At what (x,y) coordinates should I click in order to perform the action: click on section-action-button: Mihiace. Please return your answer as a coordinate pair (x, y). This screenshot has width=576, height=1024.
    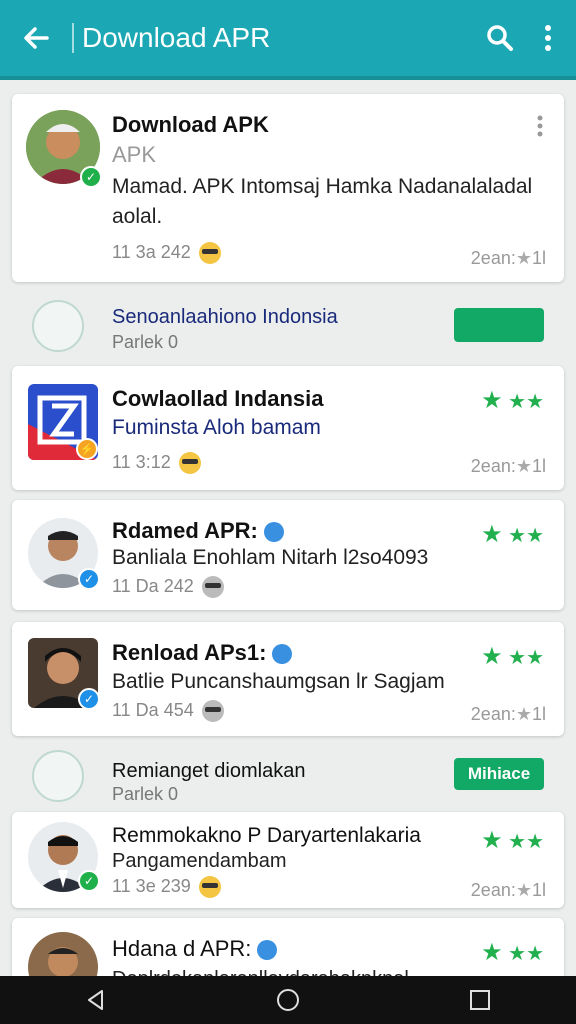
    Looking at the image, I should click on (499, 774).